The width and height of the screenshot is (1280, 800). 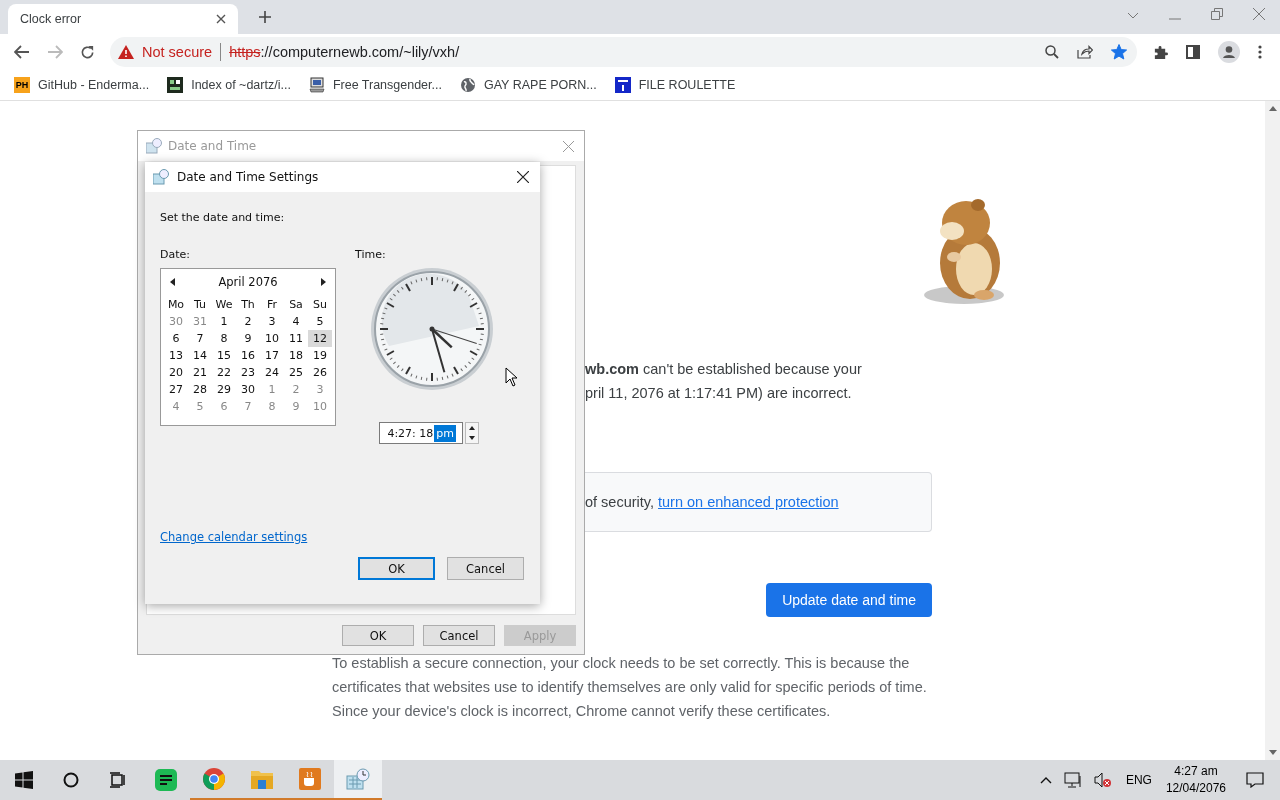 What do you see at coordinates (371, 255) in the screenshot?
I see `time-label: Time:` at bounding box center [371, 255].